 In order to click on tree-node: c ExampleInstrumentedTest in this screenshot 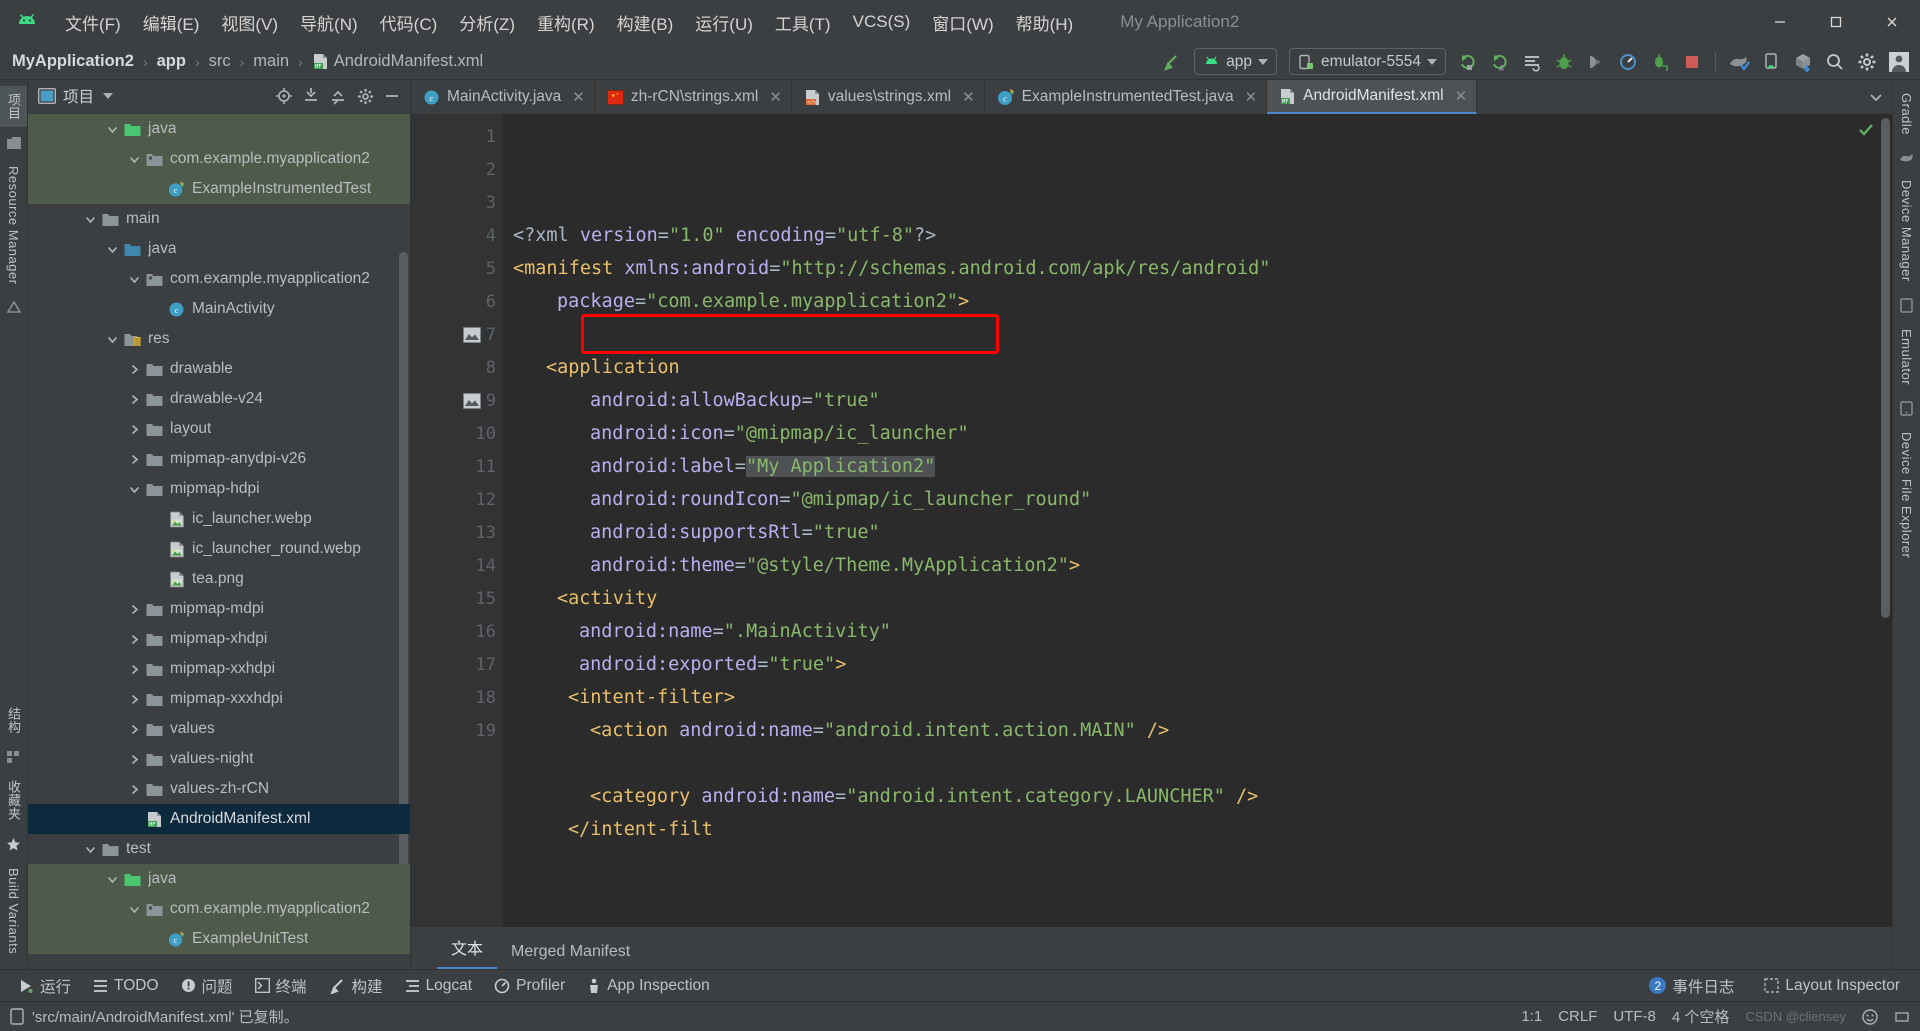, I will do `click(219, 189)`.